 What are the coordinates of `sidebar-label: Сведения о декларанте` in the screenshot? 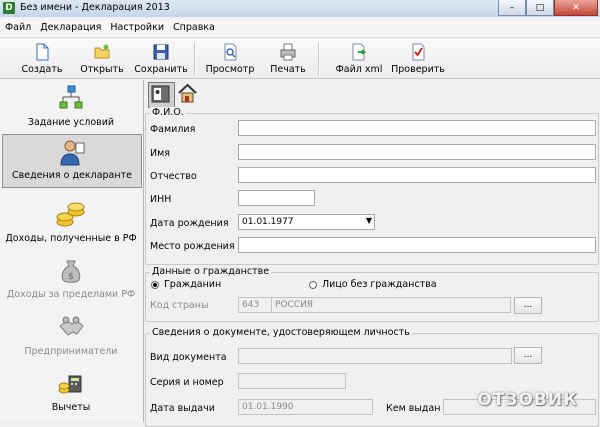 It's located at (72, 175).